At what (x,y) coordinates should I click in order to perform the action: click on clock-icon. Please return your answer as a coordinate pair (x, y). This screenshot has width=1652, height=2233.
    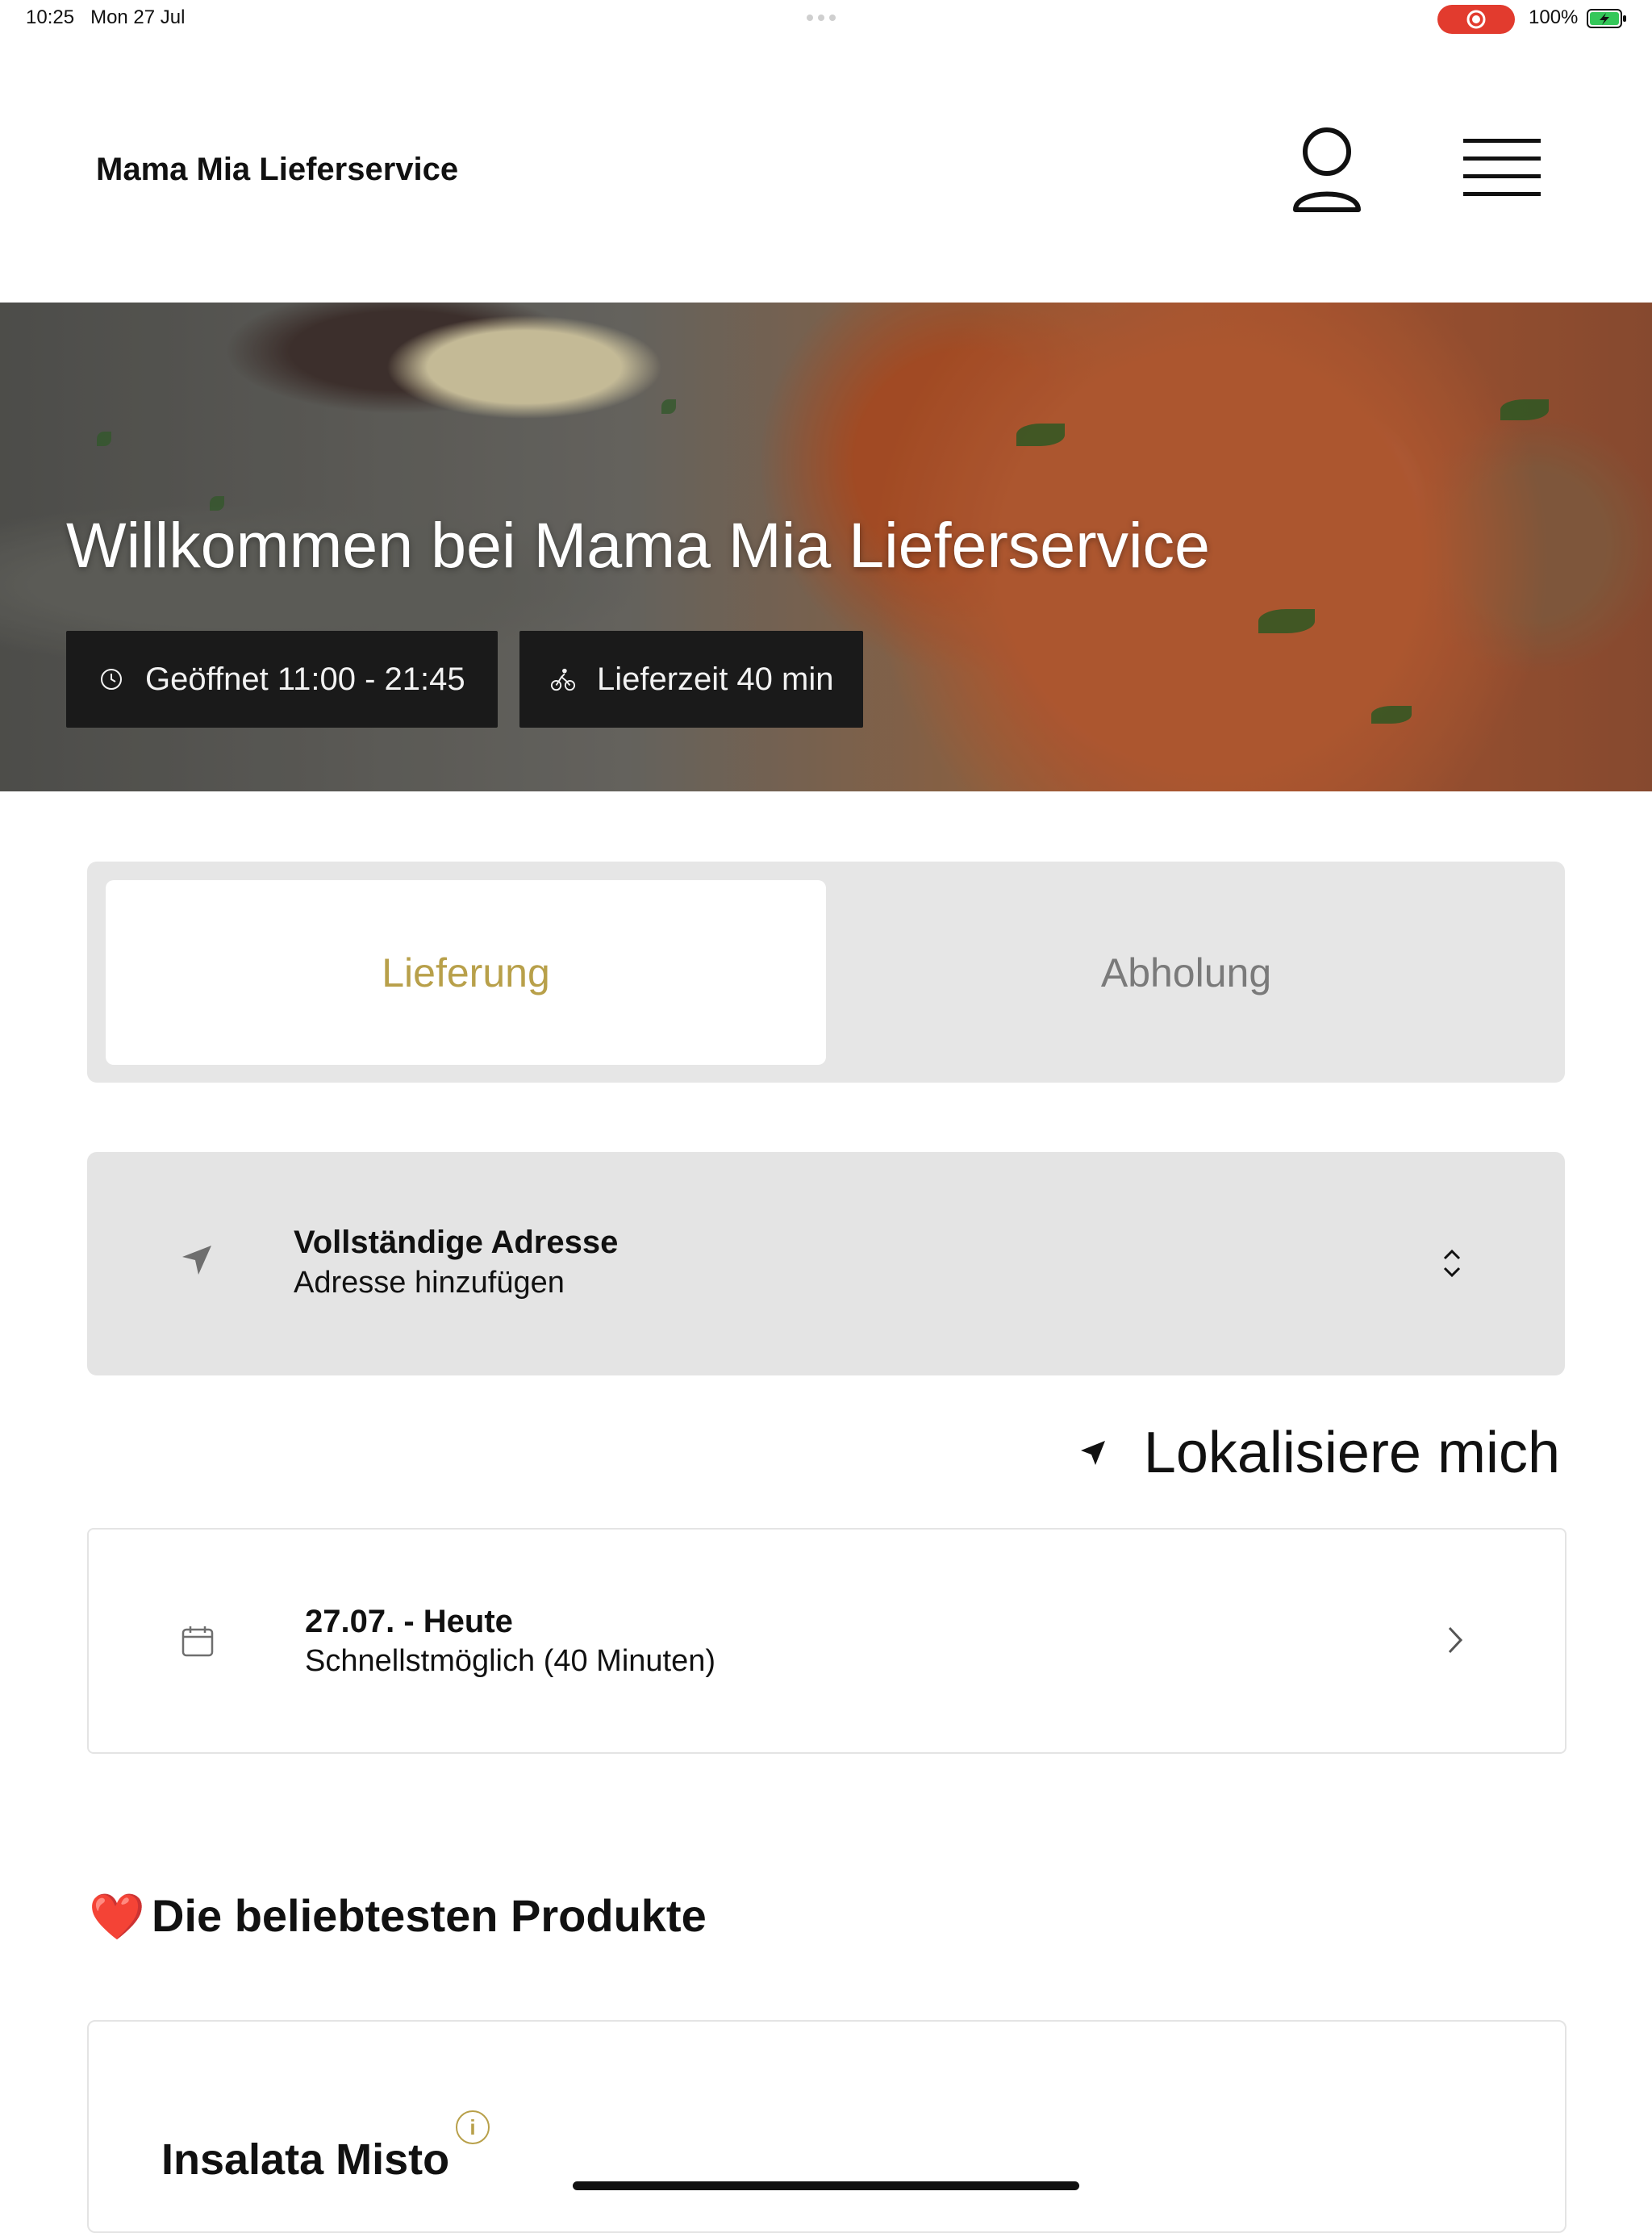
    Looking at the image, I should click on (111, 679).